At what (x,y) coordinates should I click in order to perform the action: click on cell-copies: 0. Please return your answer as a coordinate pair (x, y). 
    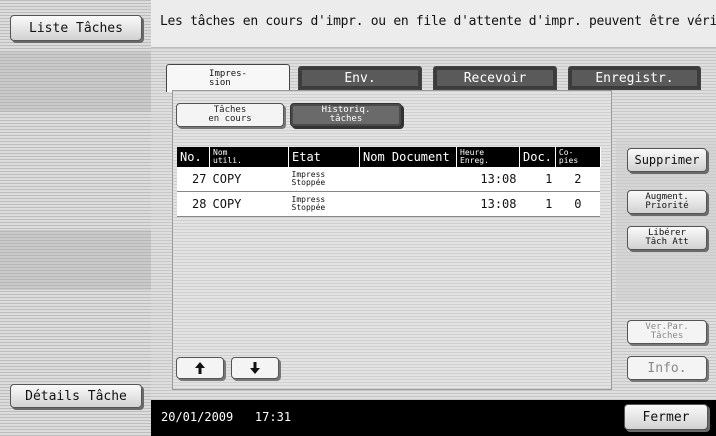
    Looking at the image, I should click on (578, 204).